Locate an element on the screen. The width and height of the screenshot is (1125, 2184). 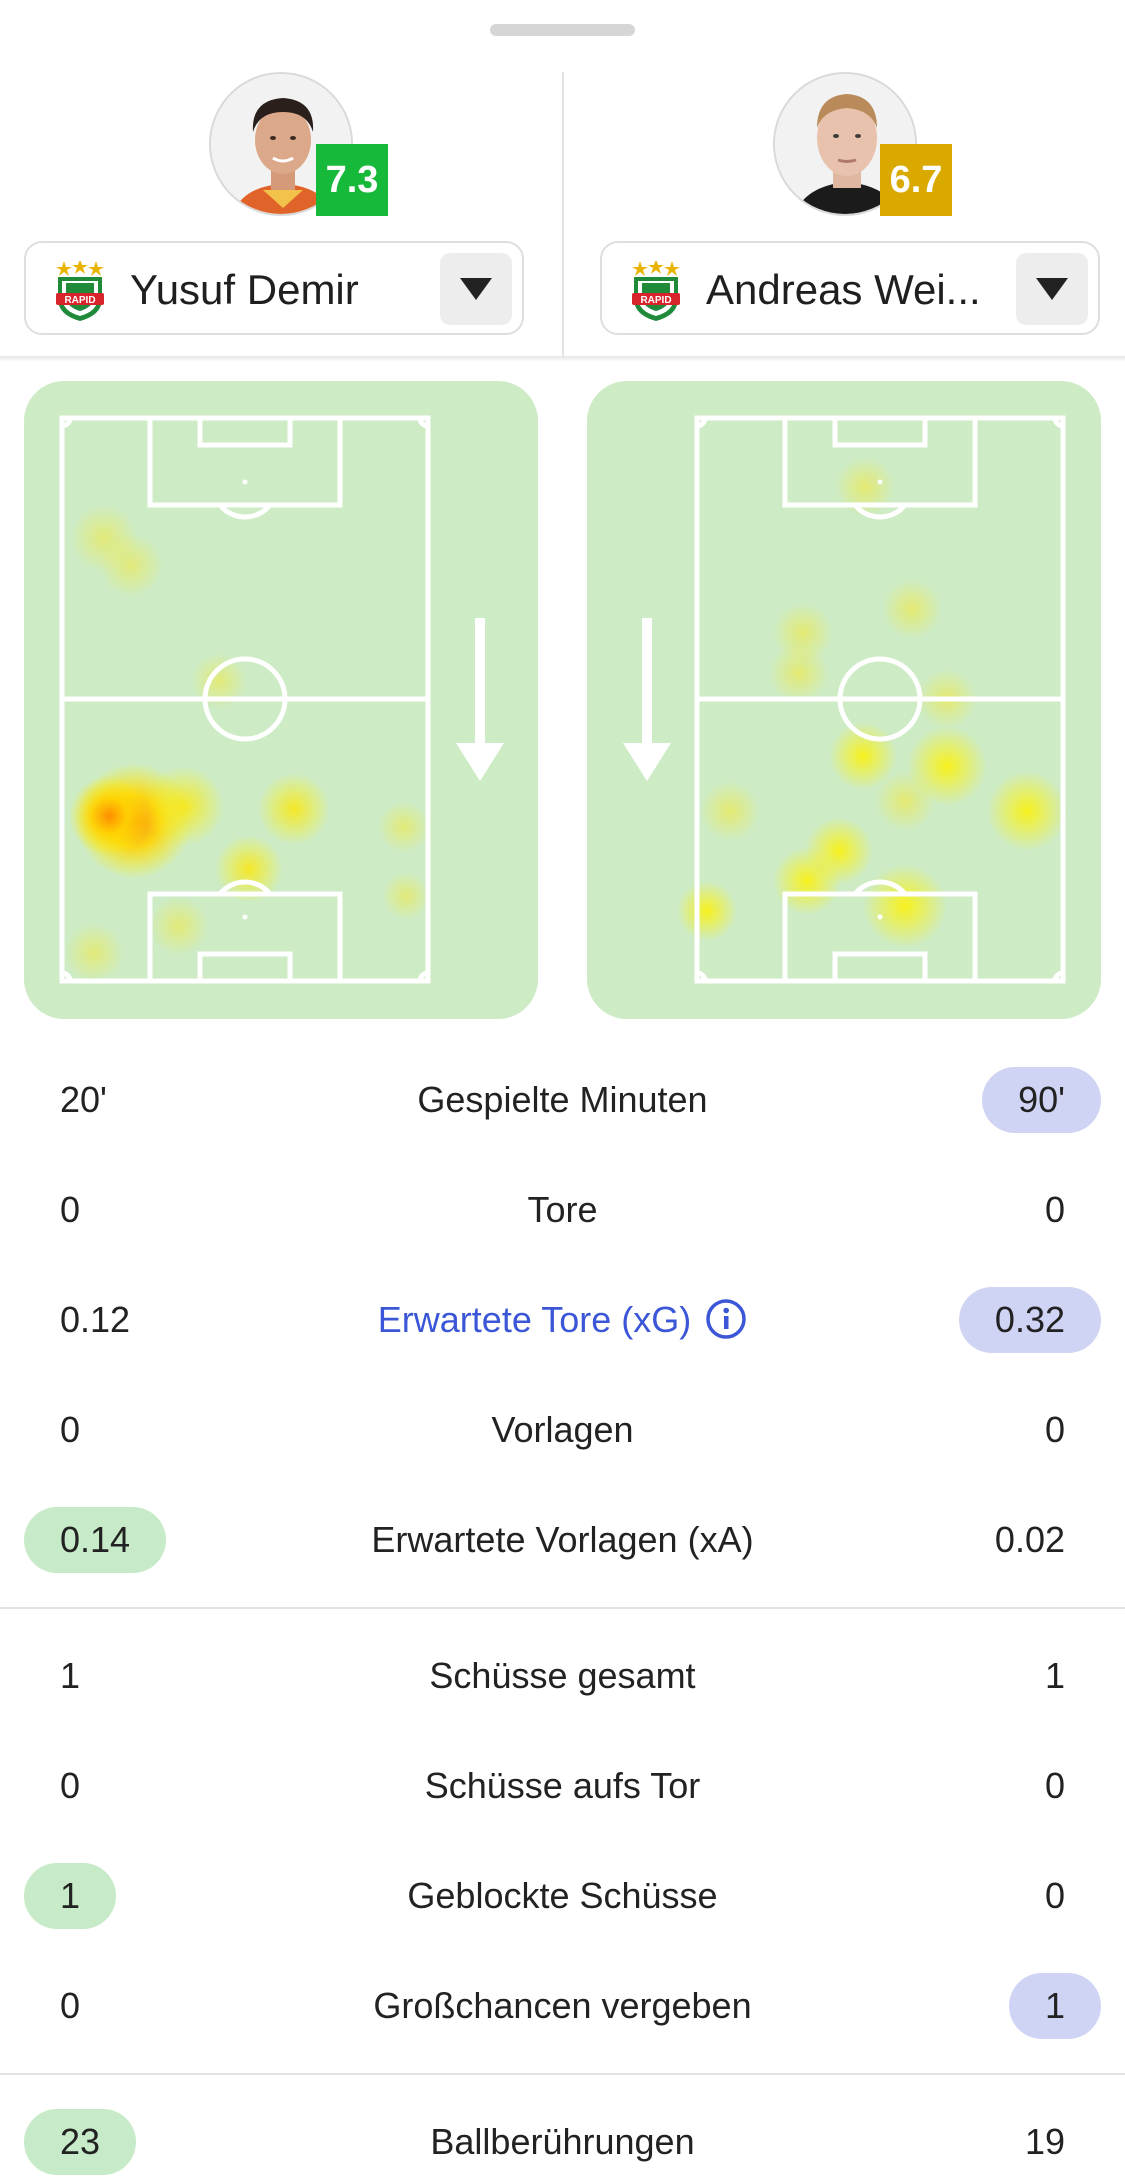
heatmap-right is located at coordinates (844, 700).